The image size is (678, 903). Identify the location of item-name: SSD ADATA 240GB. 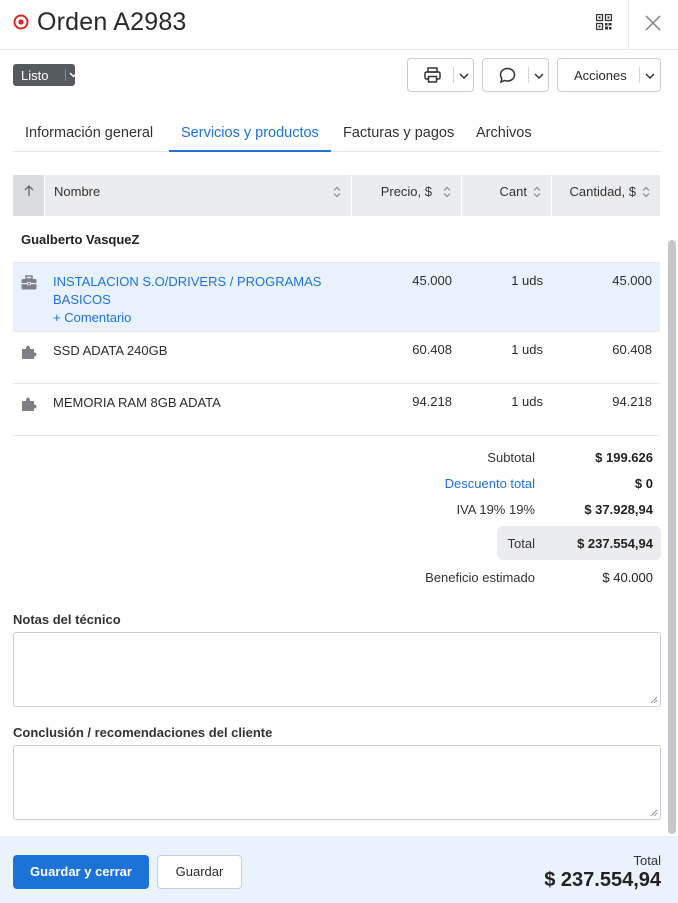
(110, 350).